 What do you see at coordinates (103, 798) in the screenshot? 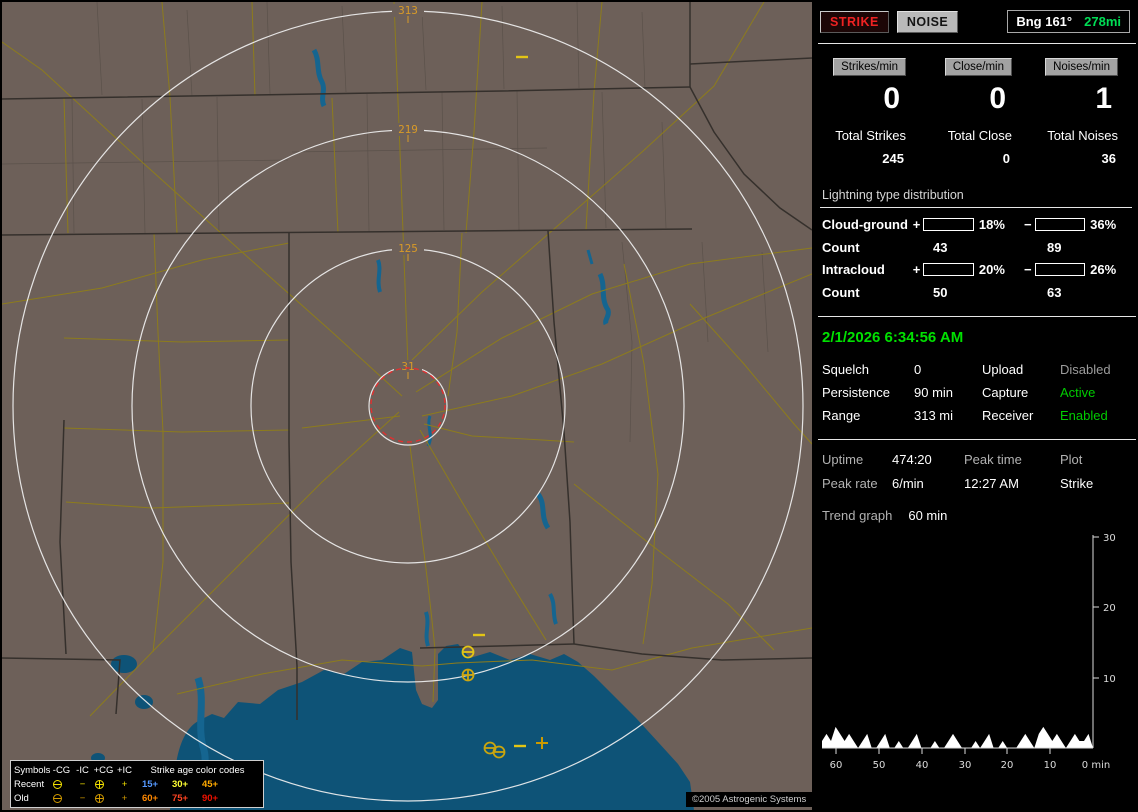
I see `pos-cg-old-icon` at bounding box center [103, 798].